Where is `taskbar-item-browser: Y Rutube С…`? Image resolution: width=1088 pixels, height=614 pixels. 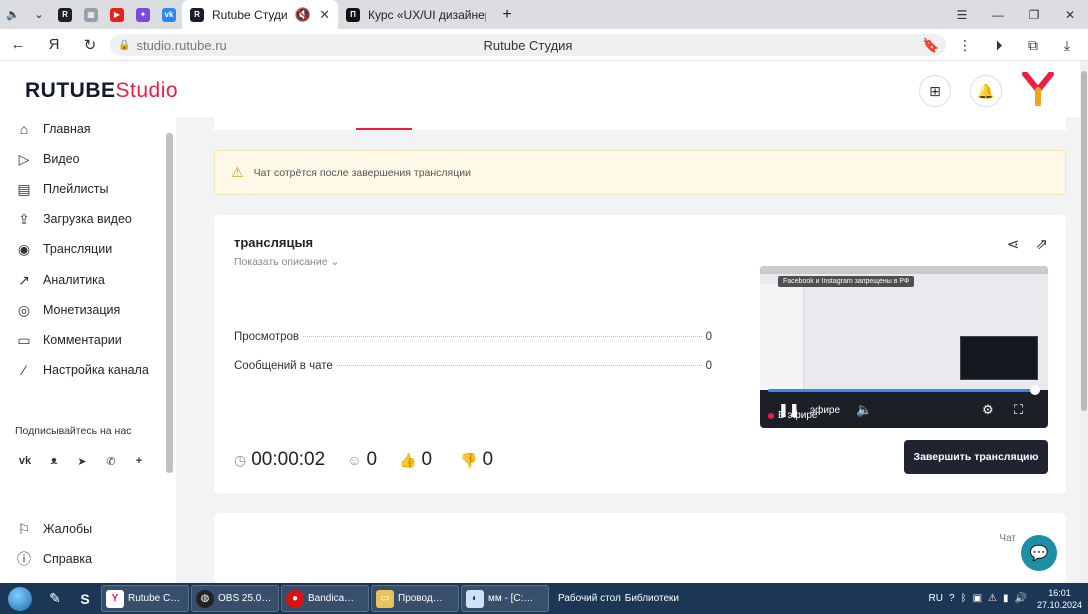
taskbar-item-browser: Y Rutube С… is located at coordinates (145, 598).